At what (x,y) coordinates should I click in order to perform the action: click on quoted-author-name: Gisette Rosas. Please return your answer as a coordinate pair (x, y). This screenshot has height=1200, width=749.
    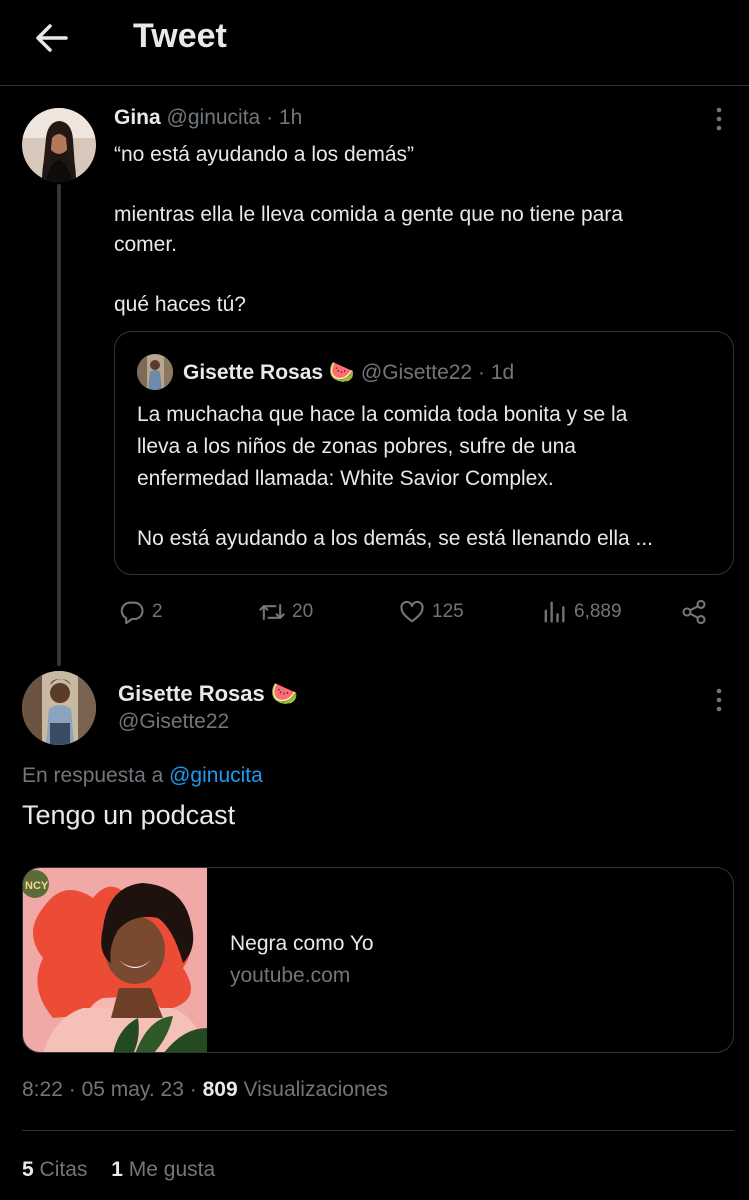
    Looking at the image, I should click on (253, 372).